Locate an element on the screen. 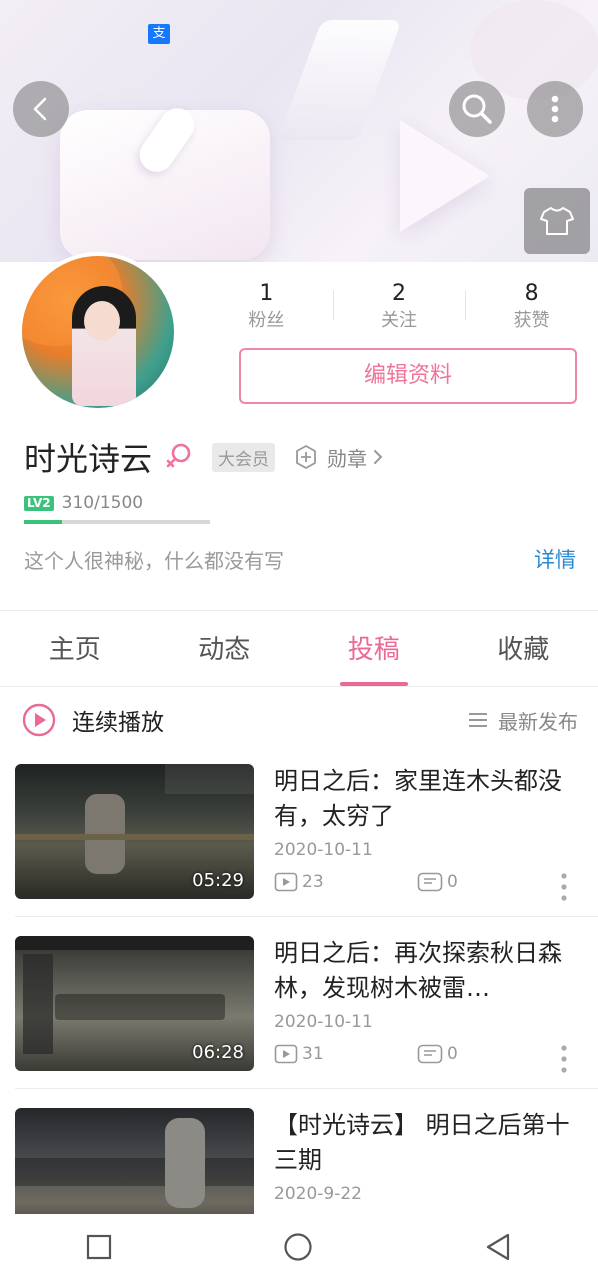  playback-row: 连续播放 最新发布 is located at coordinates (300, 720).